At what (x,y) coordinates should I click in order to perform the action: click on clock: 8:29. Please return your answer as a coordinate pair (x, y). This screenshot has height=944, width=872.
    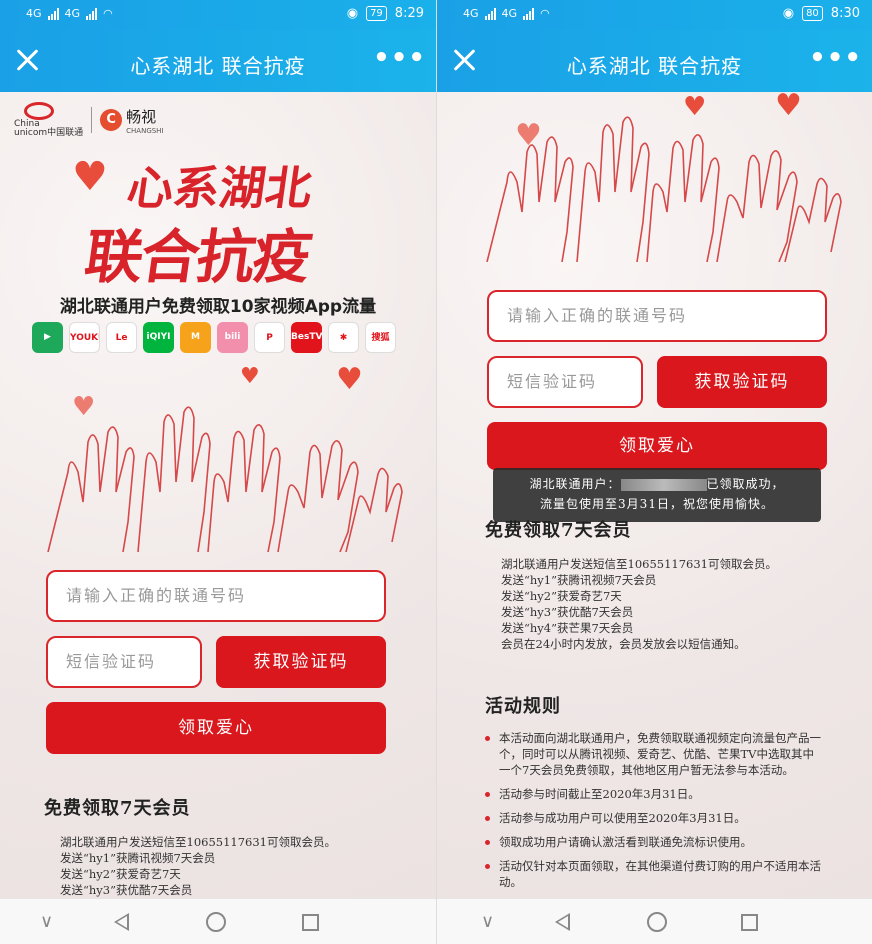
    Looking at the image, I should click on (409, 13).